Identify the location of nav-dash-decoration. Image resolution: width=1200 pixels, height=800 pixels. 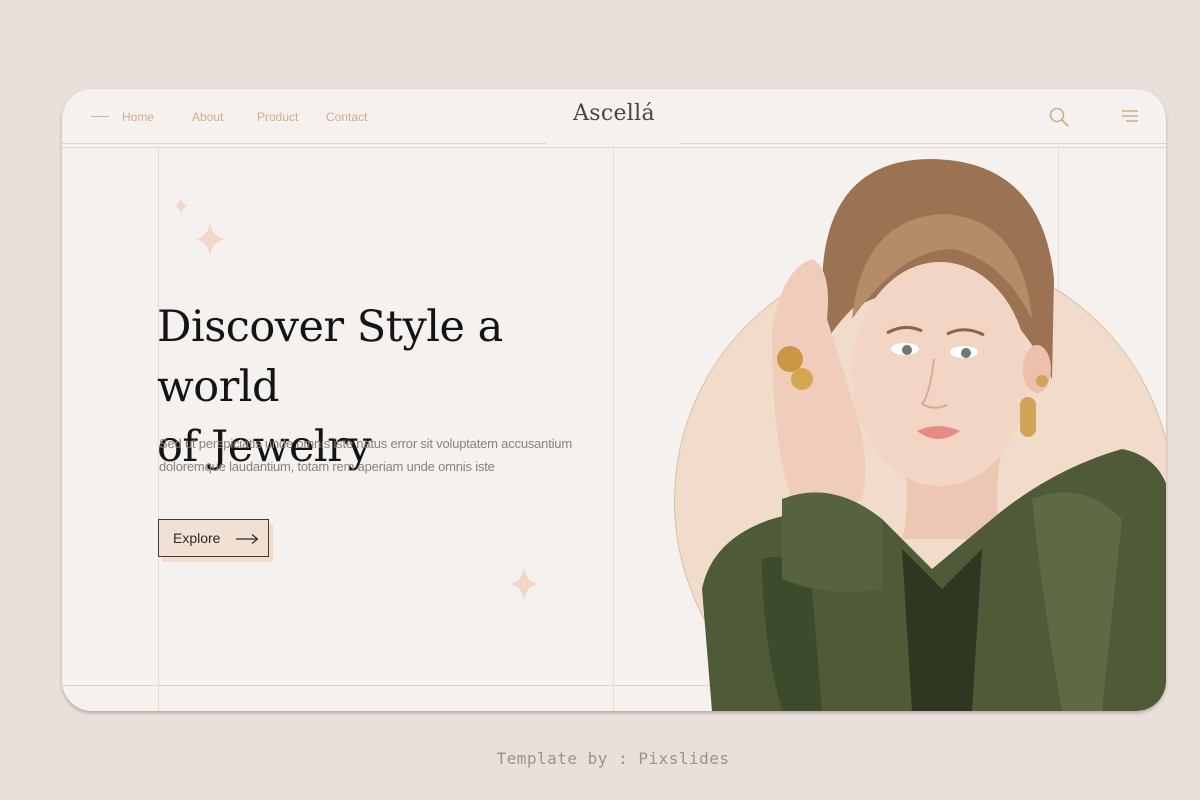
(100, 116).